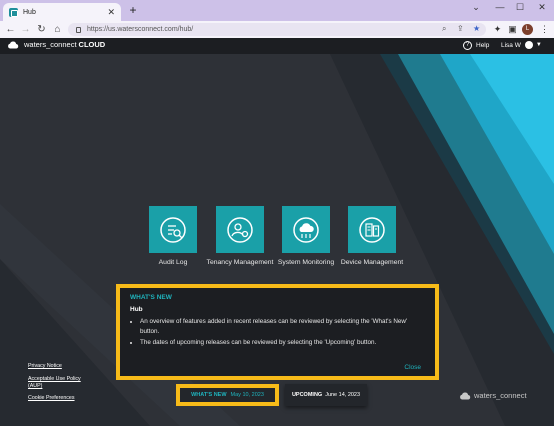 This screenshot has height=426, width=554. I want to click on back-arrow-icon: ←, so click(10, 29).